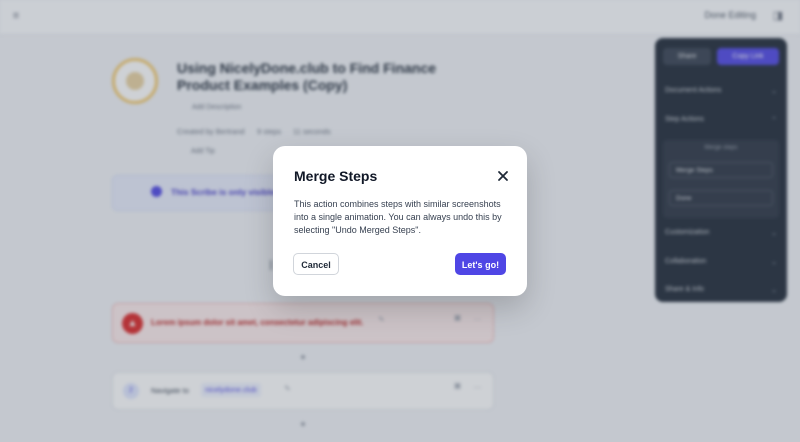  What do you see at coordinates (316, 264) in the screenshot?
I see `cancel-button: Cancel` at bounding box center [316, 264].